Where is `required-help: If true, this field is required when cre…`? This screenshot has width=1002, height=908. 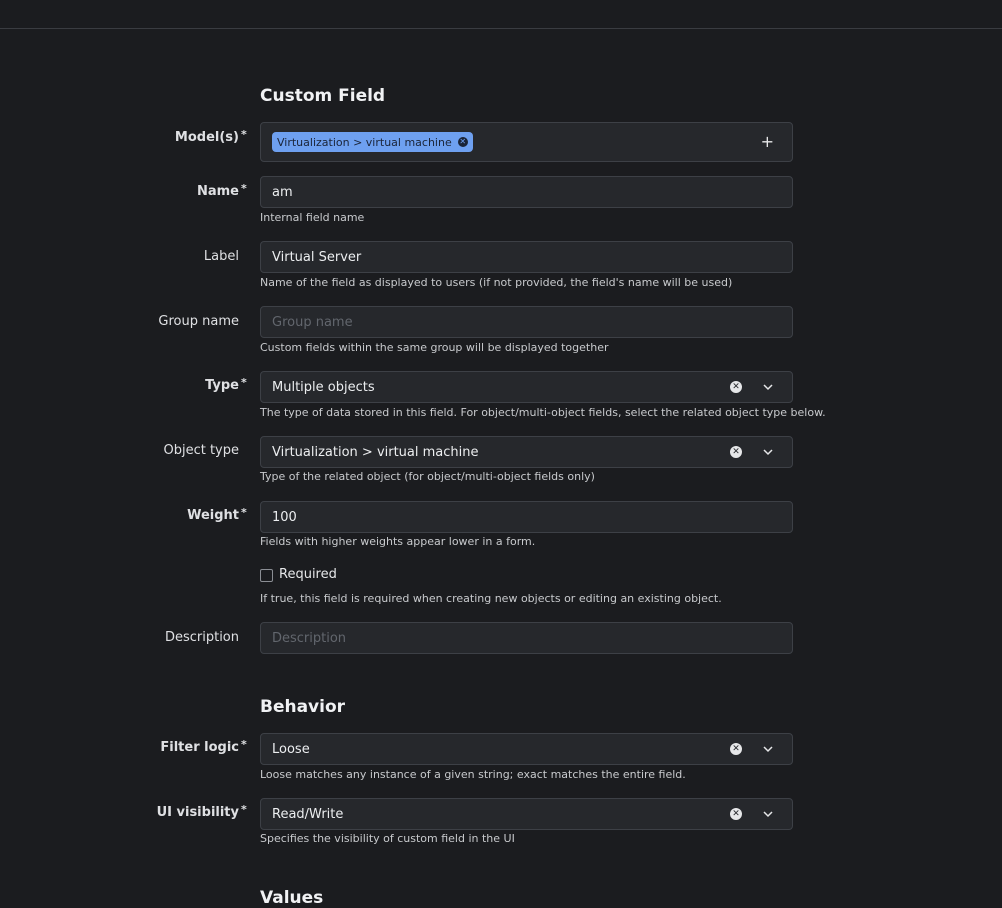 required-help: If true, this field is required when cre… is located at coordinates (491, 598).